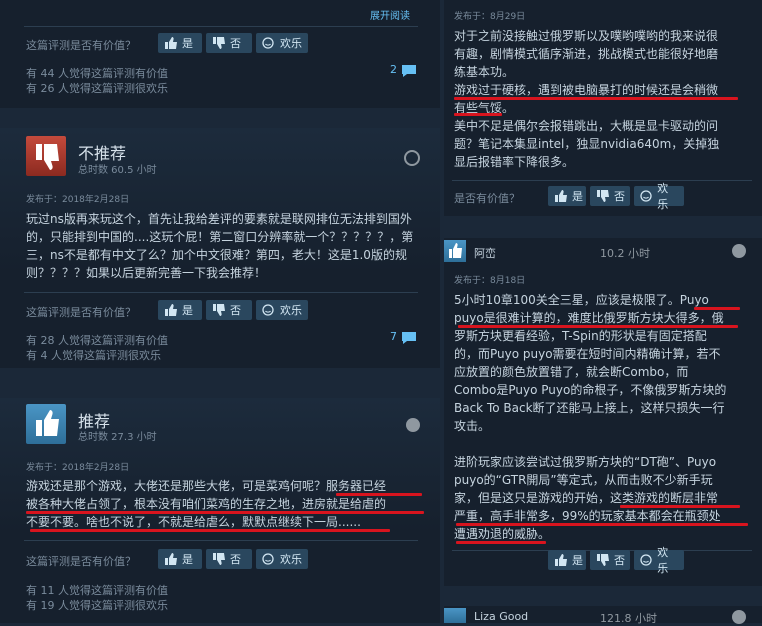 This screenshot has width=762, height=626. Describe the element at coordinates (586, 54) in the screenshot. I see `review-body-line: 有趣，剧情模式循序渐进，挑战模式也能很好地磨` at that location.